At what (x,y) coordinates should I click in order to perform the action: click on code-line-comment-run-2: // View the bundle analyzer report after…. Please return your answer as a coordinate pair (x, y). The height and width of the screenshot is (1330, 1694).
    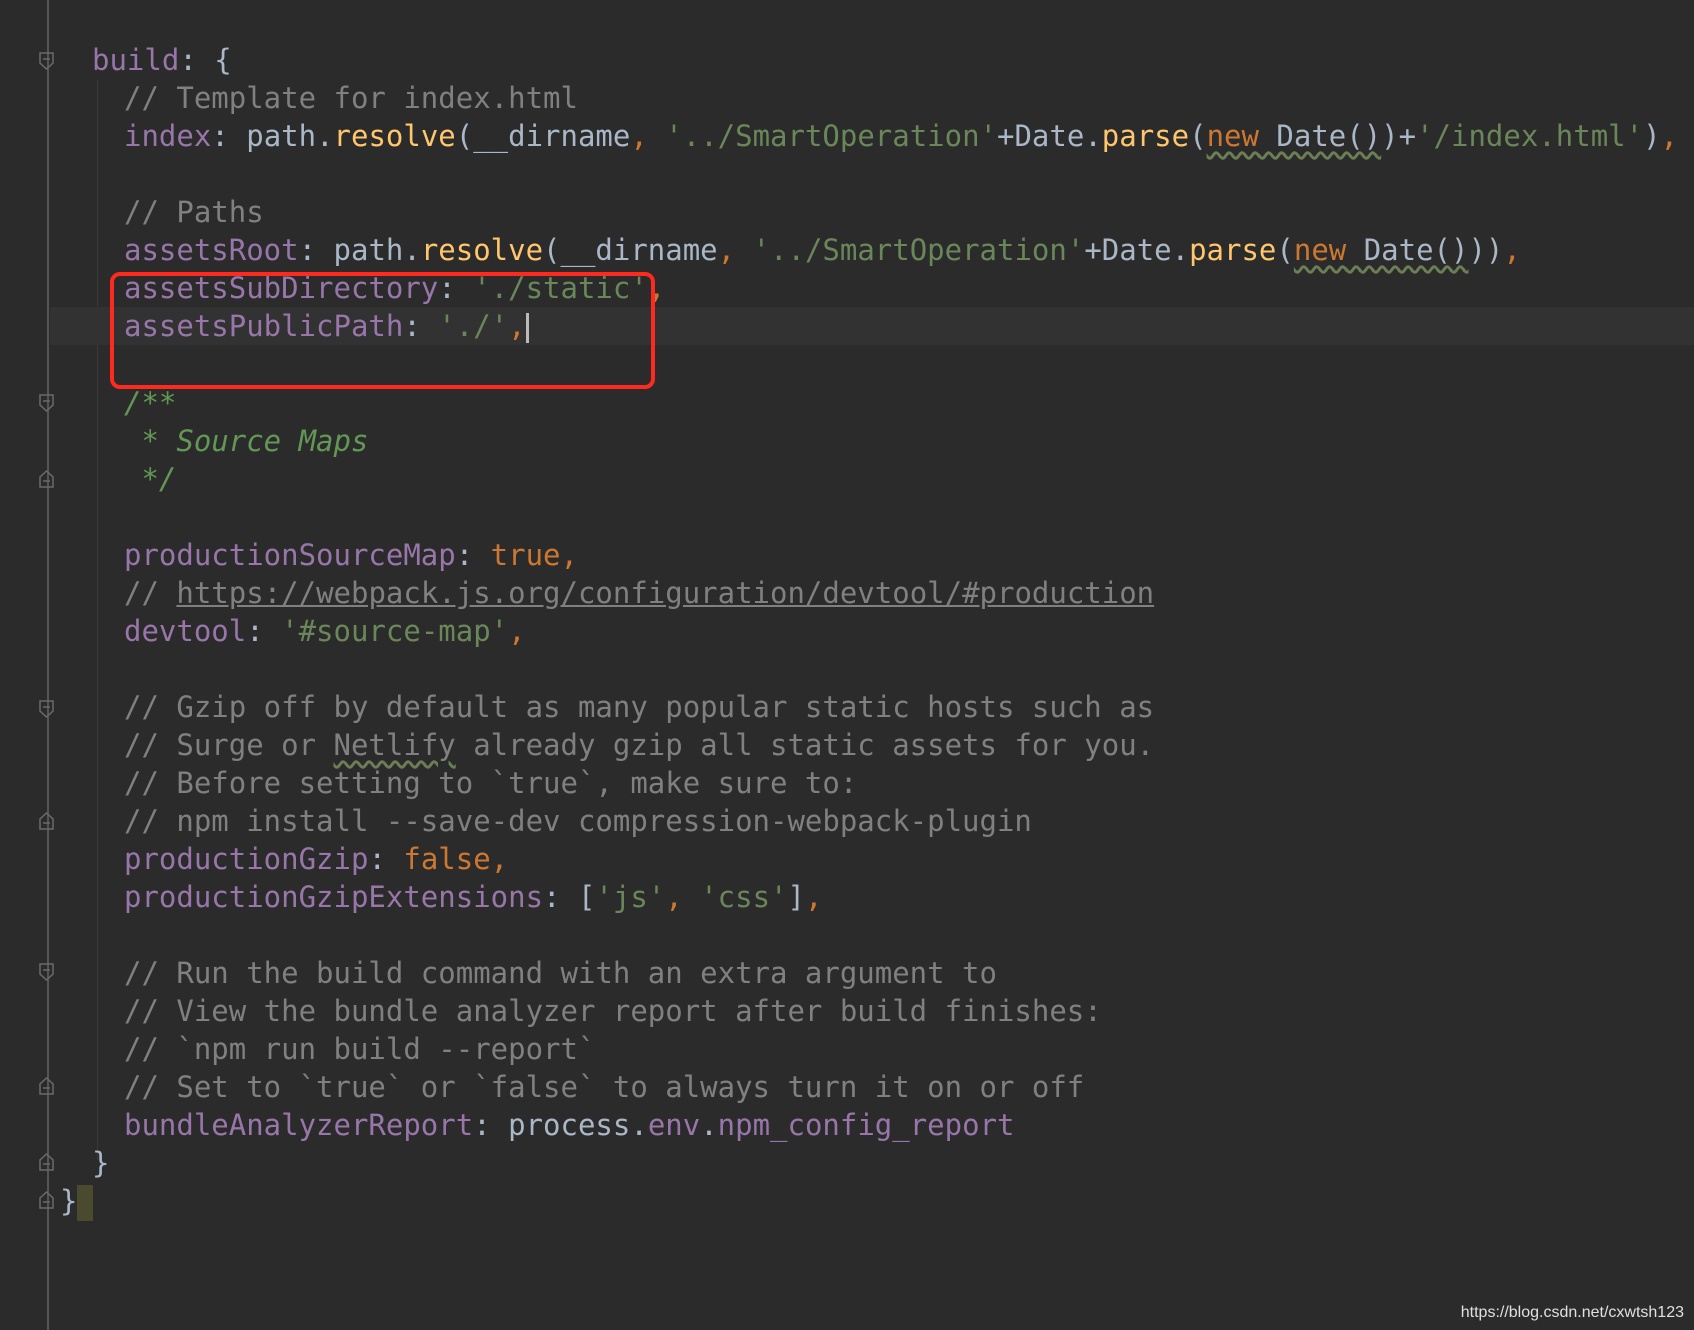
    Looking at the image, I should click on (613, 1011).